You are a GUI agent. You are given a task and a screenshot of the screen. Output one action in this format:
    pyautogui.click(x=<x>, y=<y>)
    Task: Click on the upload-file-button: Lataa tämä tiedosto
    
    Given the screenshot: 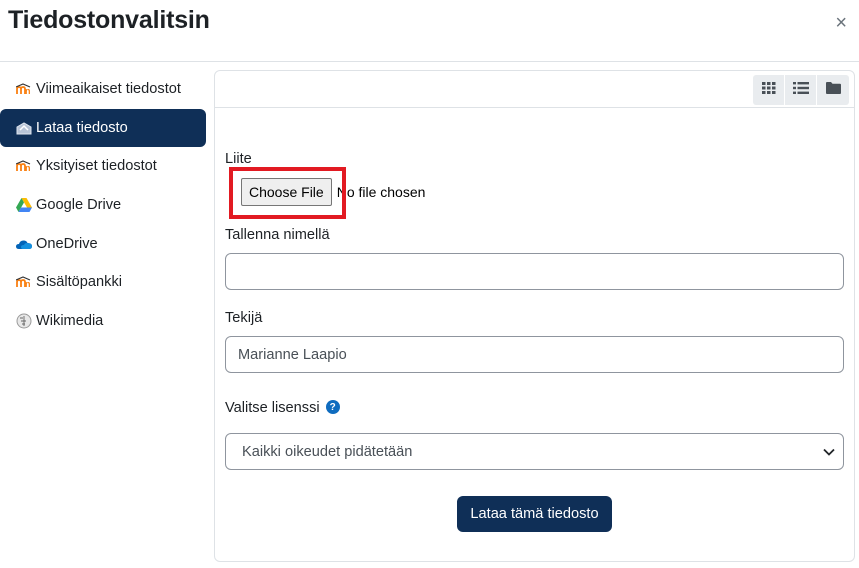 What is the action you would take?
    pyautogui.click(x=534, y=514)
    